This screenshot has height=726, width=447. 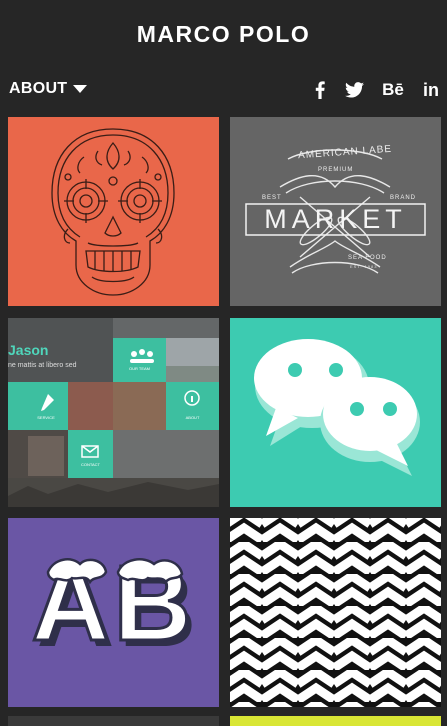 I want to click on portfolio-item-chat, so click(x=335, y=412).